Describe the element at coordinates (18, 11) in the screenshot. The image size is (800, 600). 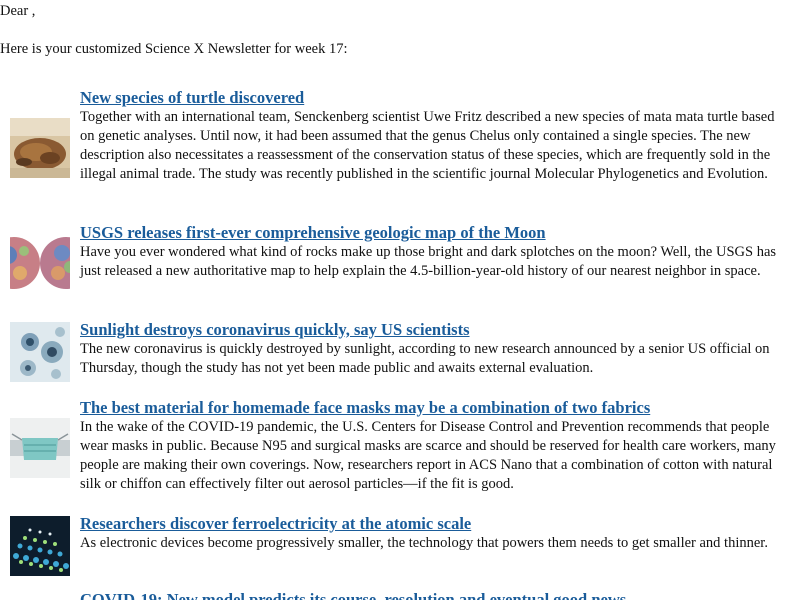
I see `greeting-text: Dear ,` at that location.